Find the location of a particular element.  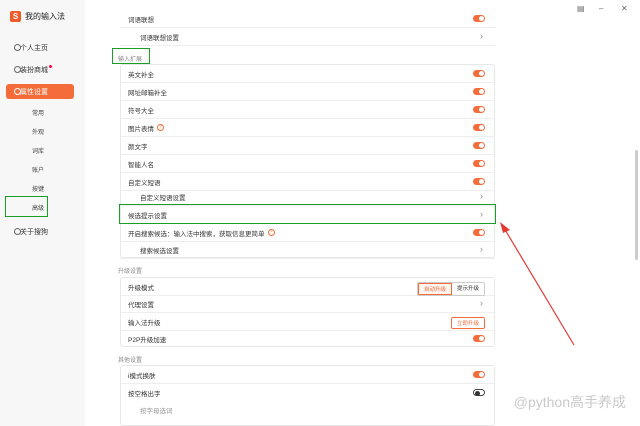

annotation-arrow is located at coordinates (537, 284).